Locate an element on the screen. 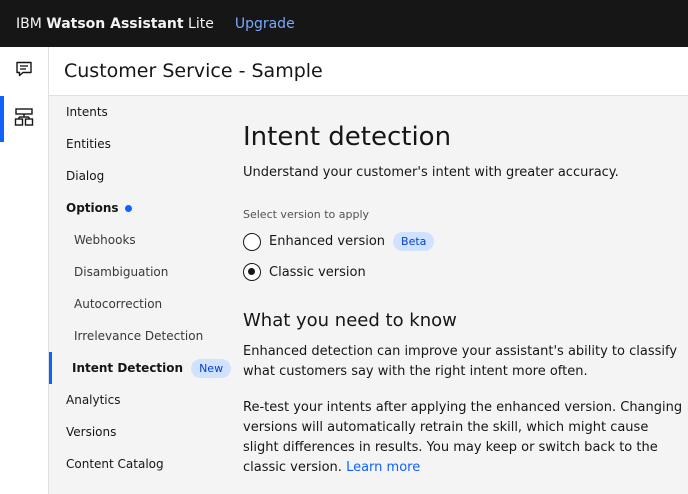 This screenshot has height=494, width=688. enhanced-version-option: Enhanced version Beta is located at coordinates (339, 241).